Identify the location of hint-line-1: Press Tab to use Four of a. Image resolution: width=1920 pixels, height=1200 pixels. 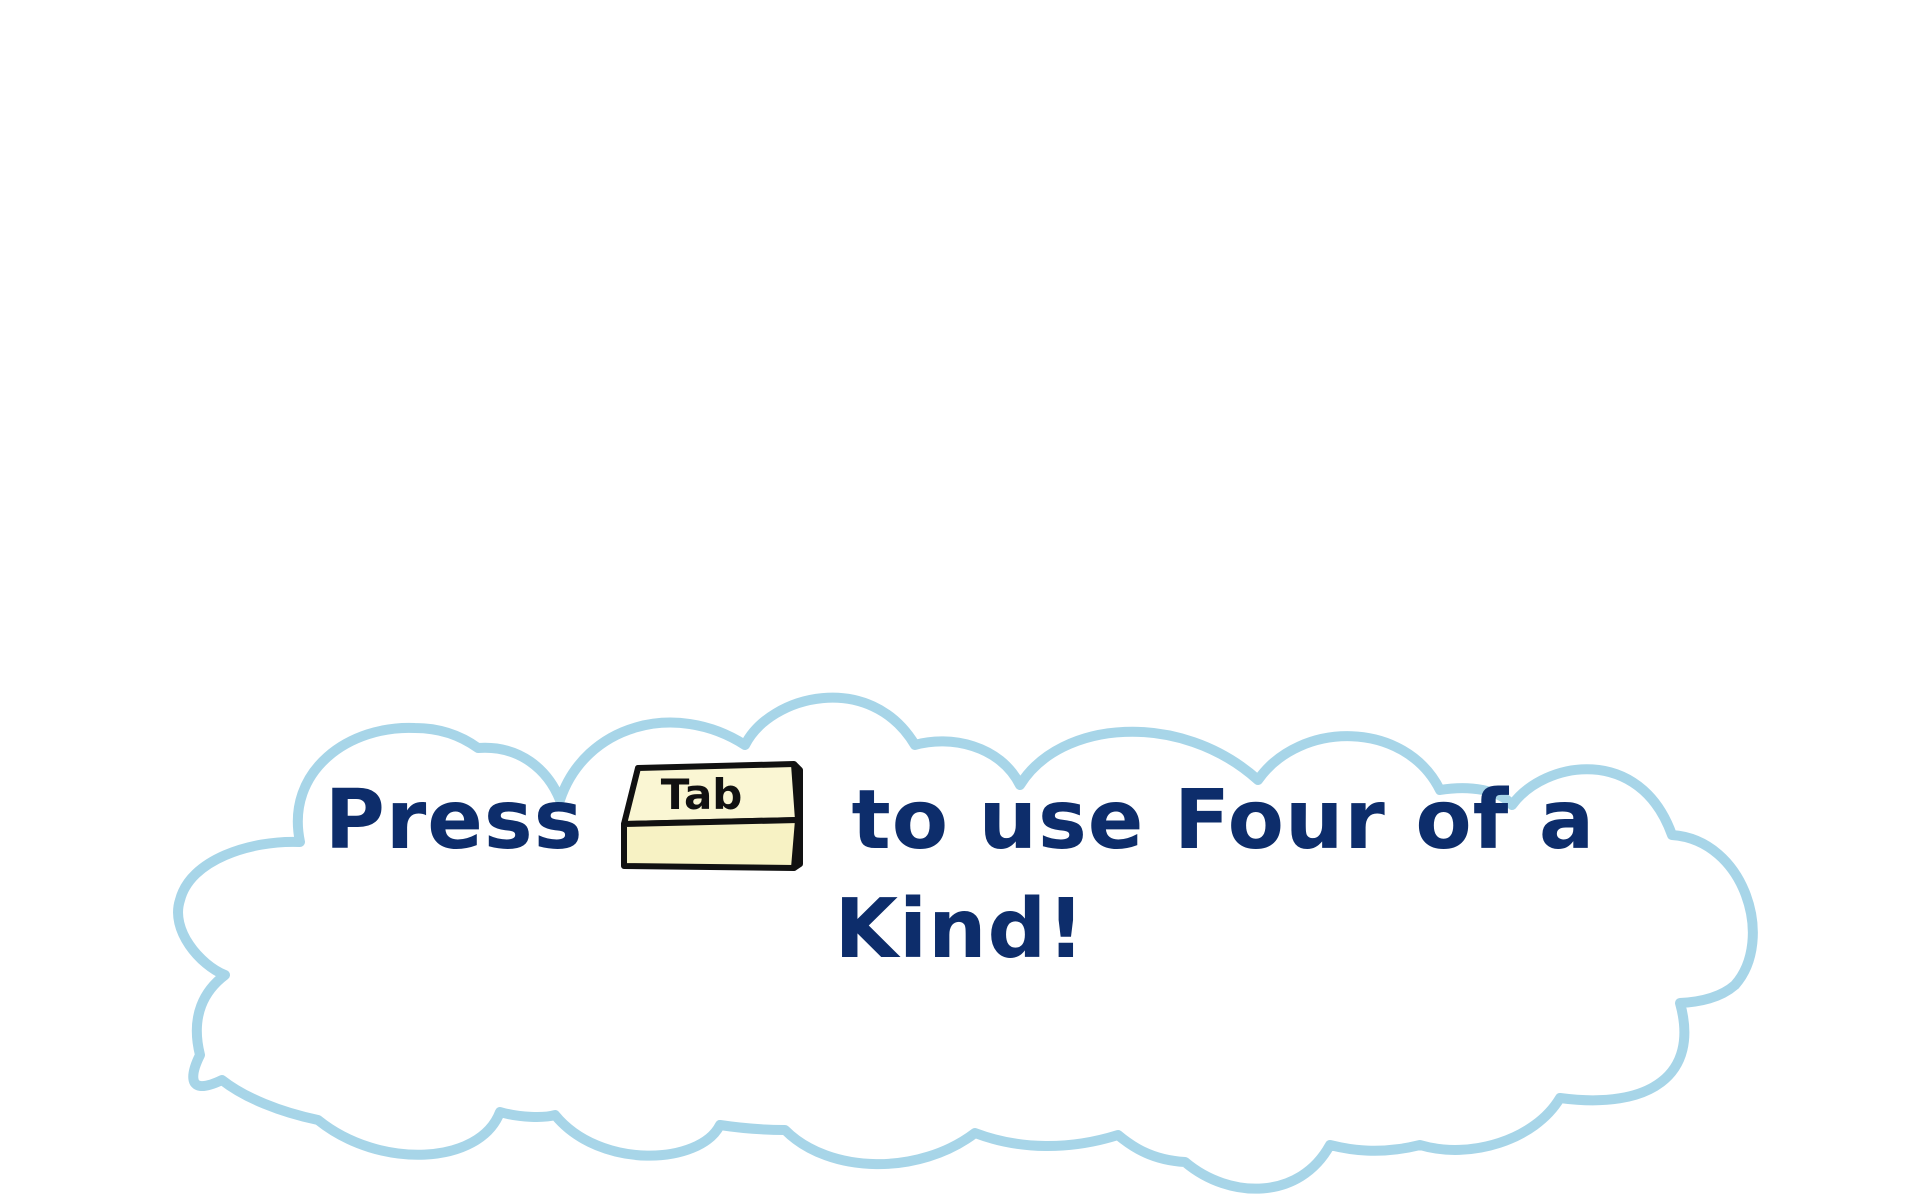
(960, 820).